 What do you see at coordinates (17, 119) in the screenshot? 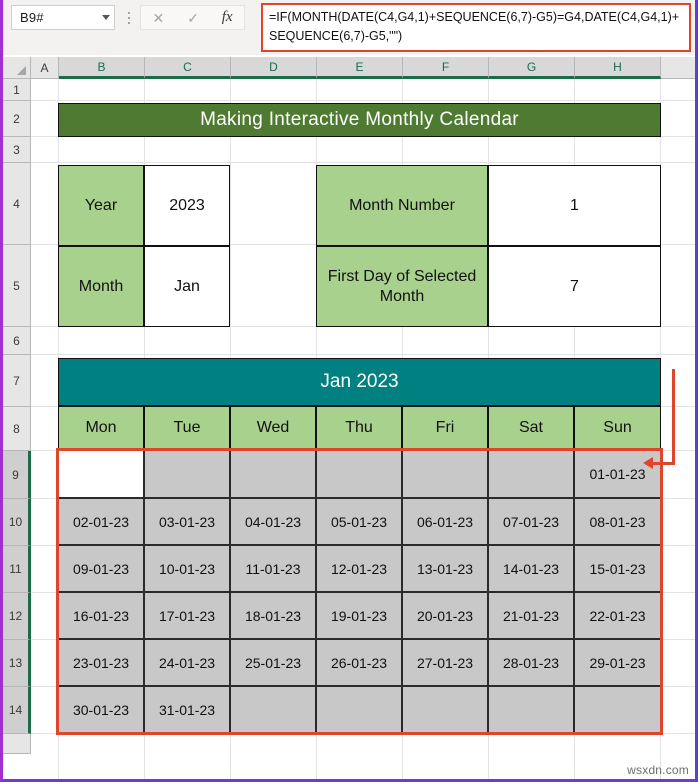
I see `row-header-2: 2` at bounding box center [17, 119].